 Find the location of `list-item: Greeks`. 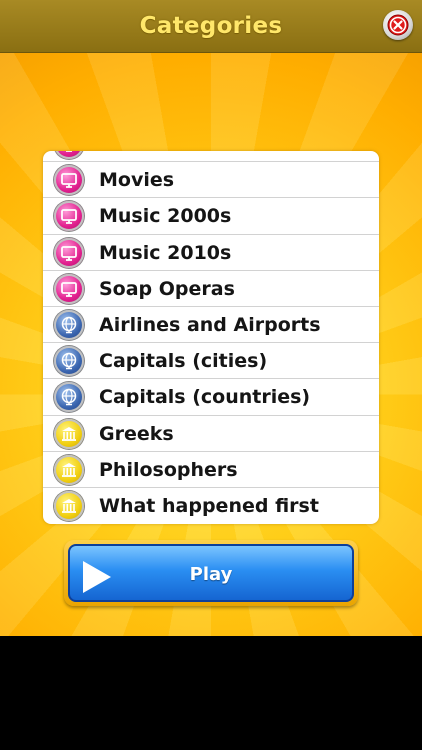

list-item: Greeks is located at coordinates (211, 432).